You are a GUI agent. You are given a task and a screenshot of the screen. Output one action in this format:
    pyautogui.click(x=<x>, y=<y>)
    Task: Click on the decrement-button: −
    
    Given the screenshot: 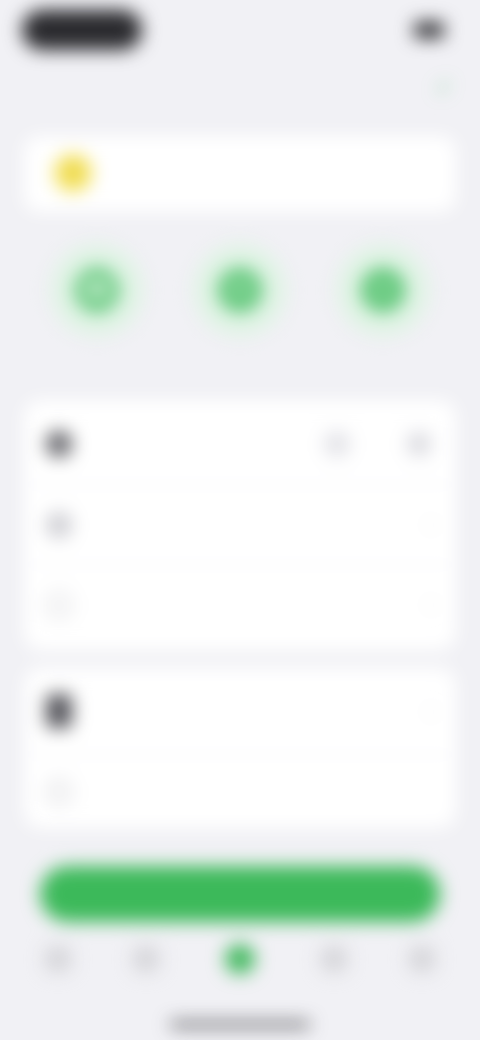 What is the action you would take?
    pyautogui.click(x=337, y=444)
    